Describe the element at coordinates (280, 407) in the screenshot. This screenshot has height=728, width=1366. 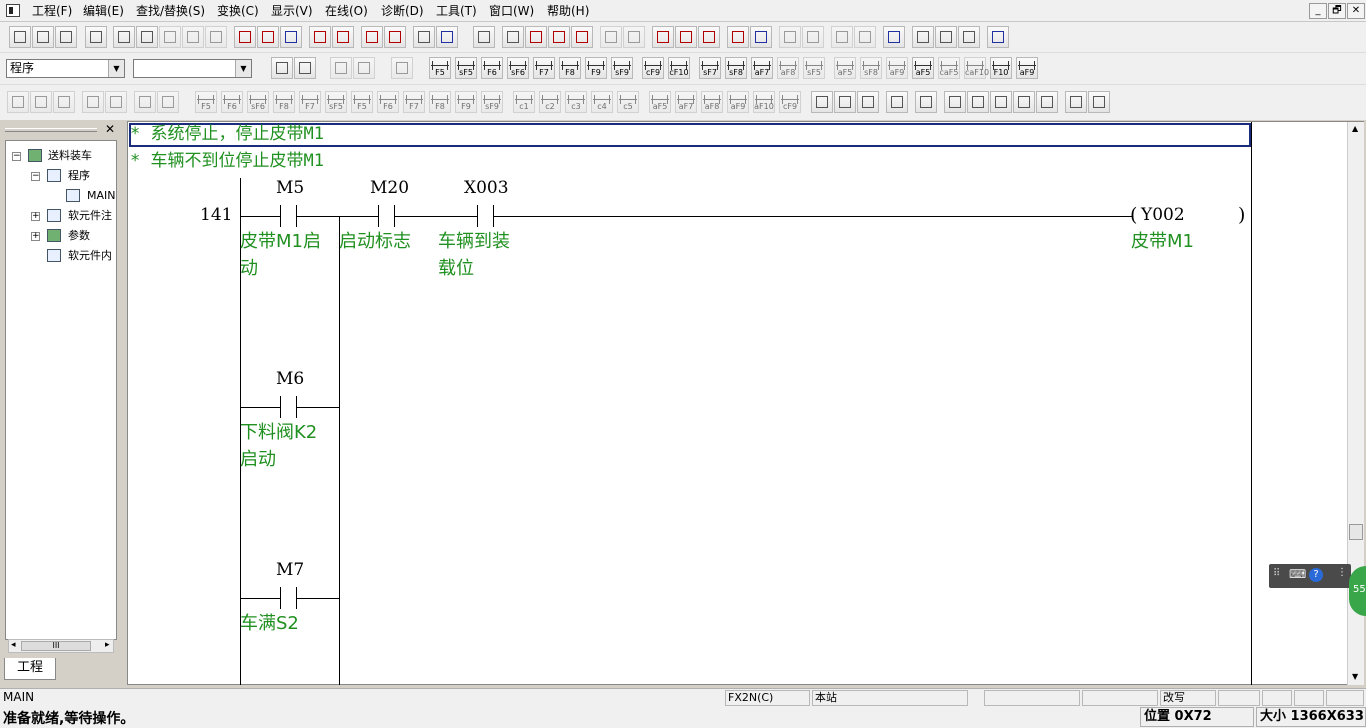
I see `contact-m6-left` at that location.